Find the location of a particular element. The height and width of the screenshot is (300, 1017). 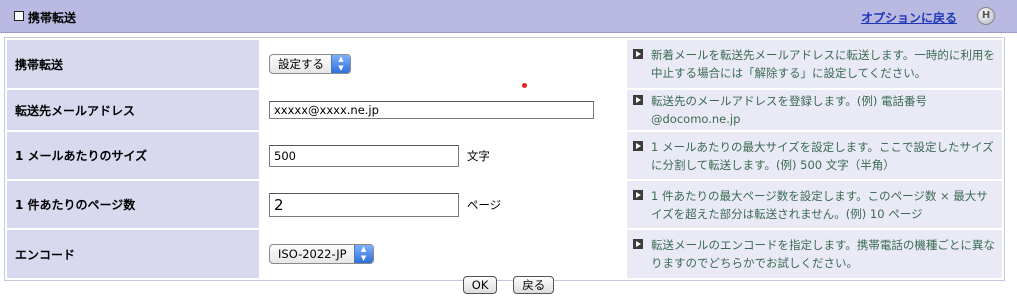

page-count-unit: ページ is located at coordinates (484, 204).